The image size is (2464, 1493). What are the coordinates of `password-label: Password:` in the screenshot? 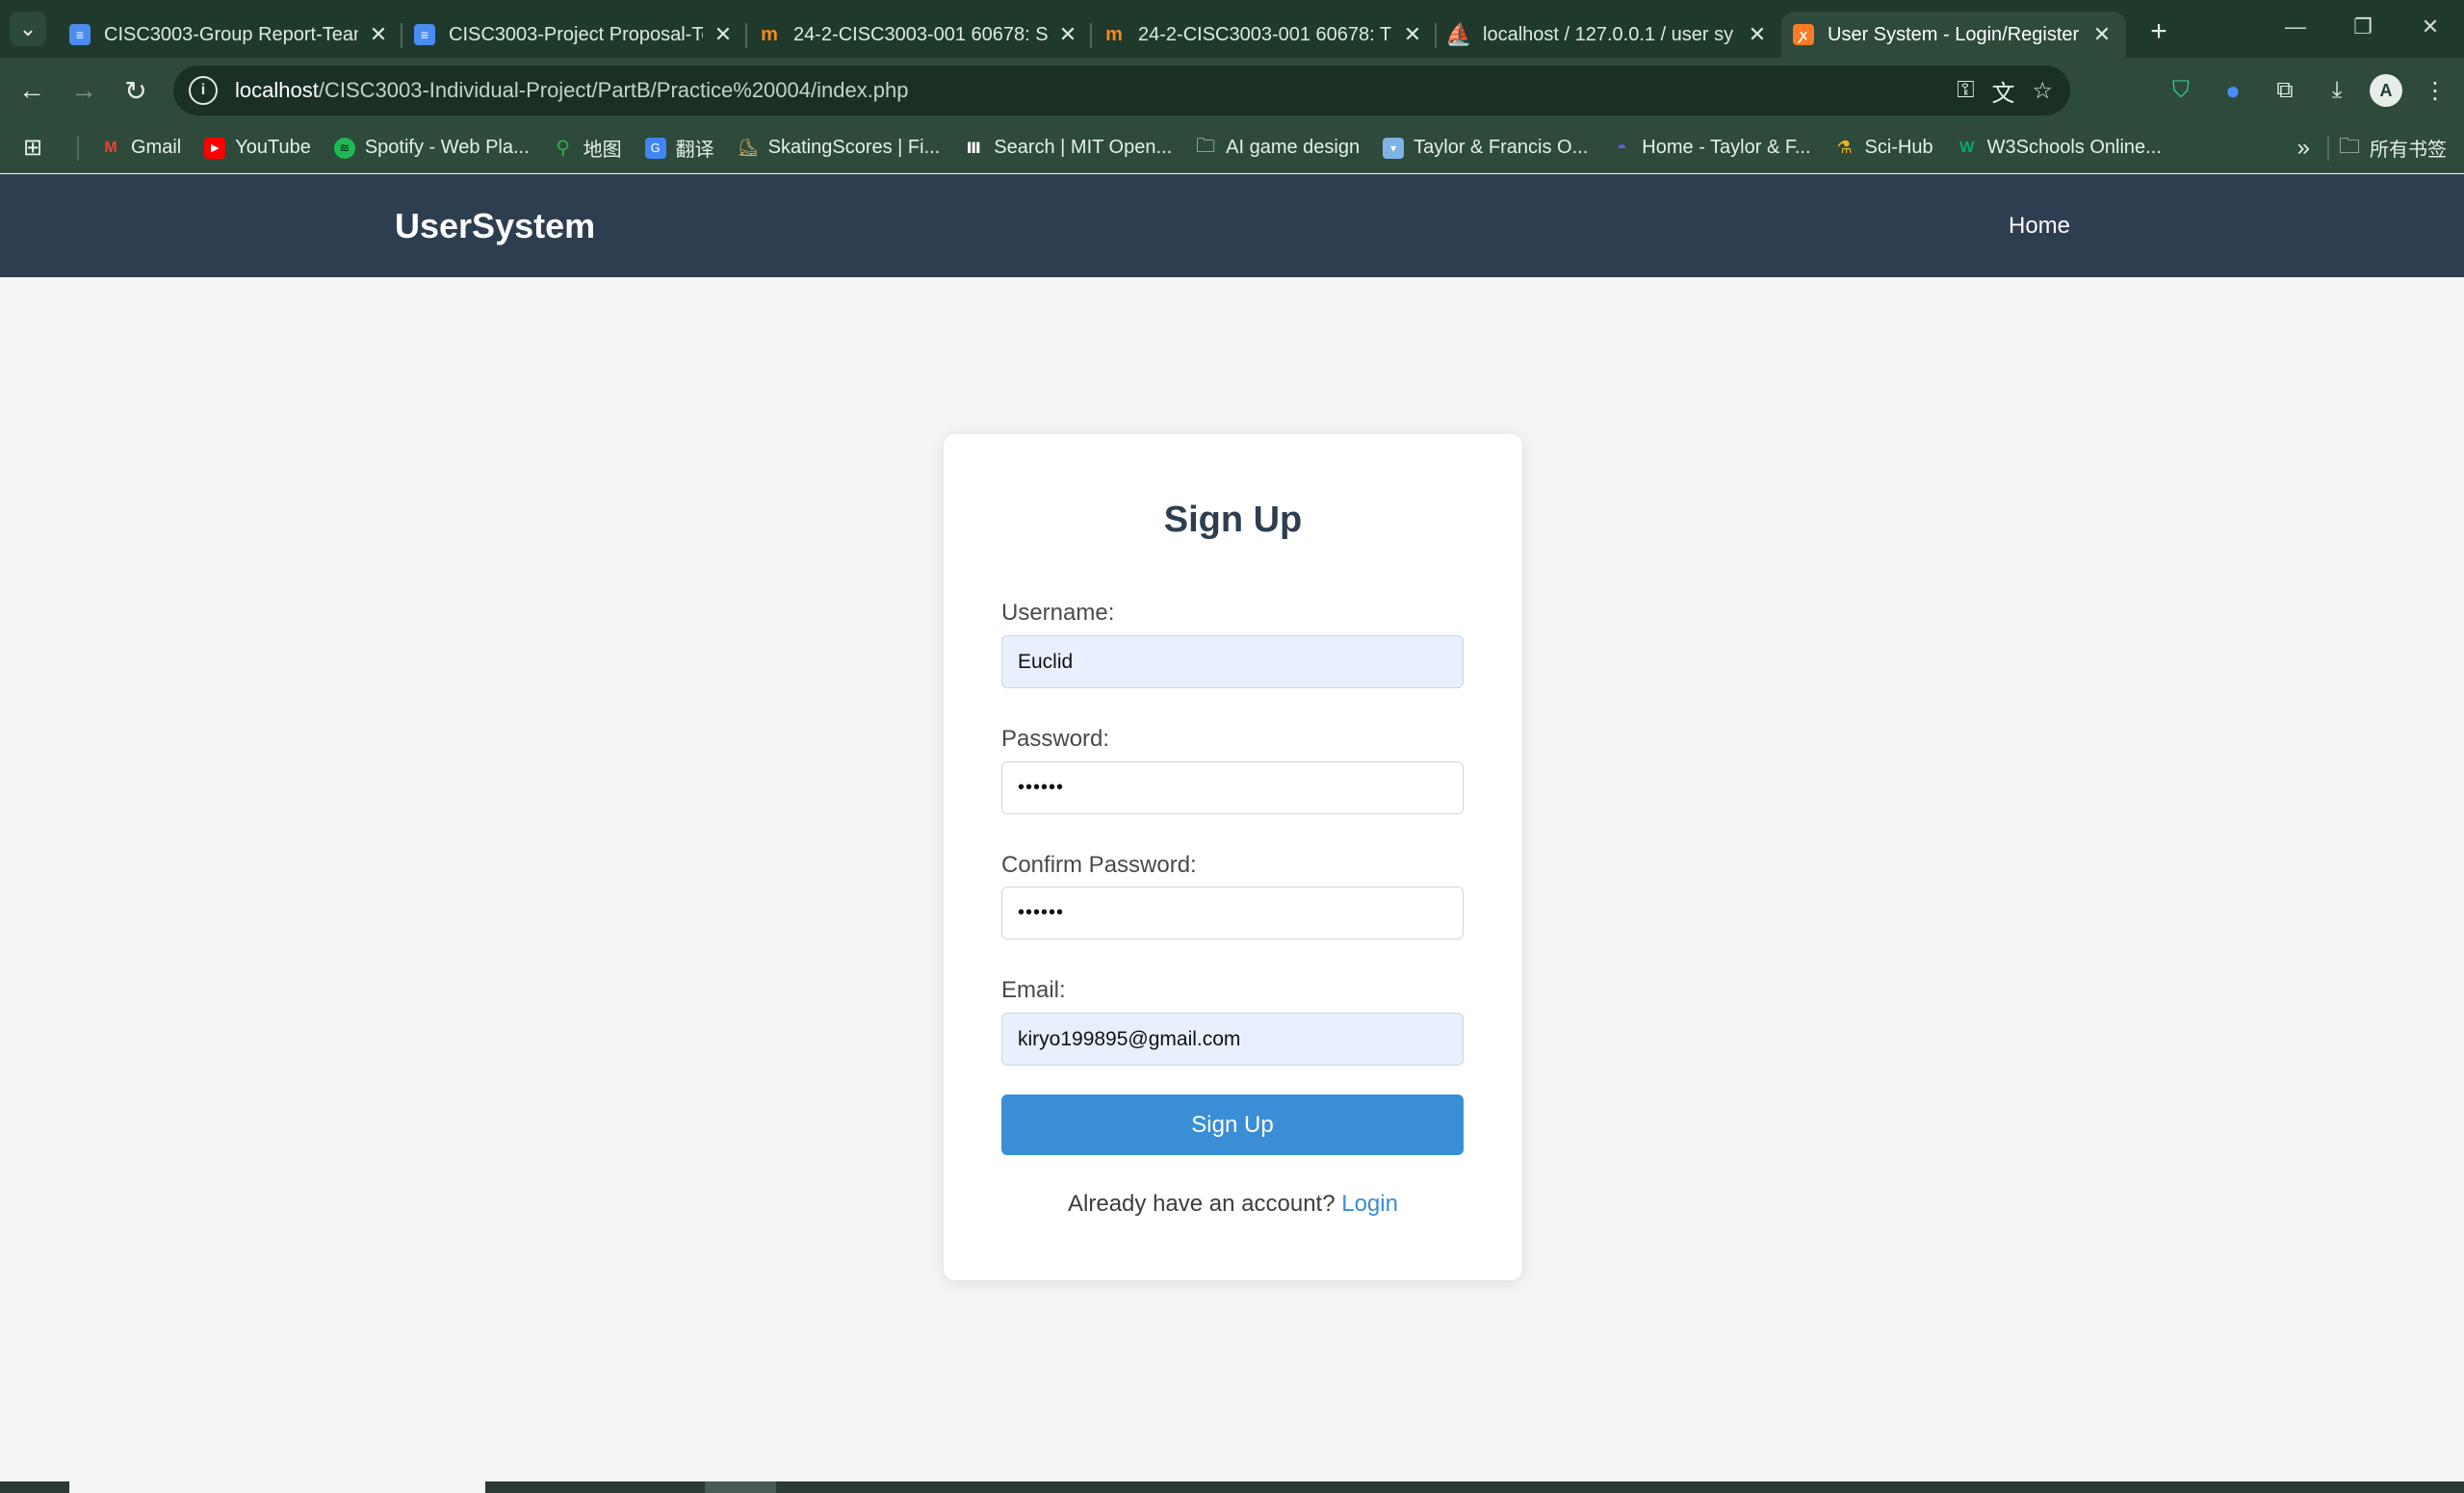 It's located at (1055, 739).